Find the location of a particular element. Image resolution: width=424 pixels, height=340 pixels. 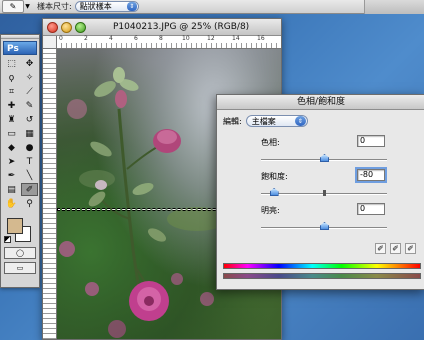

eraser-tool-icon: ▭ is located at coordinates (11, 133).